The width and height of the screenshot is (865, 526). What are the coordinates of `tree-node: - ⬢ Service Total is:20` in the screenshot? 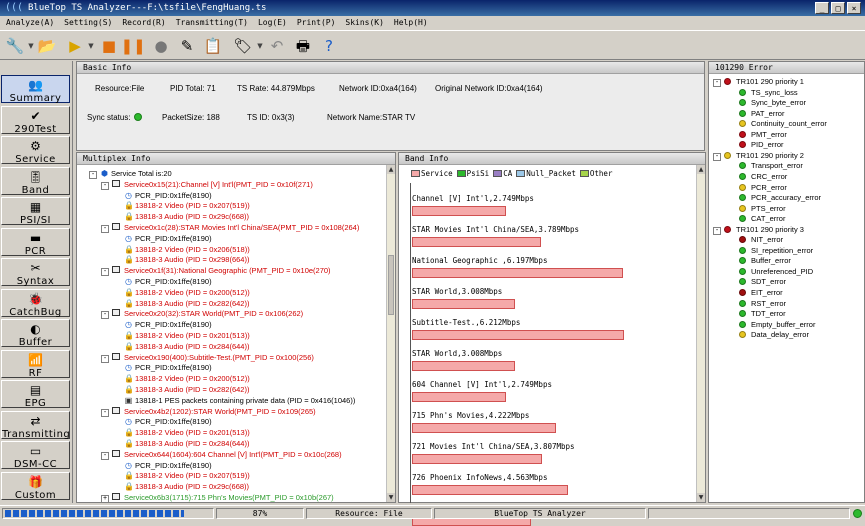 It's located at (130, 174).